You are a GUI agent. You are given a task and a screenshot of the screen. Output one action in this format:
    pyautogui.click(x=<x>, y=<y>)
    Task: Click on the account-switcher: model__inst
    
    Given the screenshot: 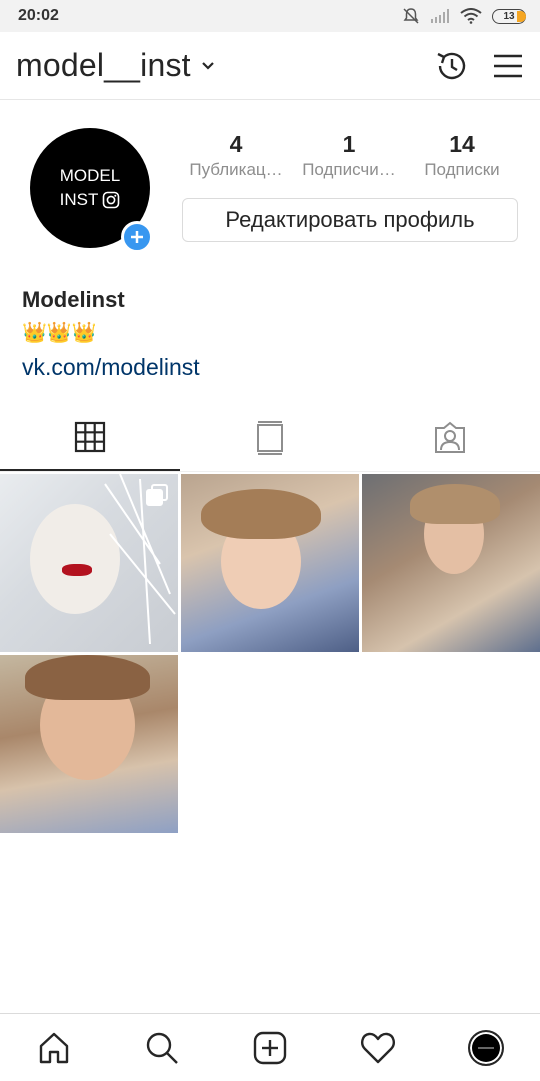 What is the action you would take?
    pyautogui.click(x=115, y=65)
    